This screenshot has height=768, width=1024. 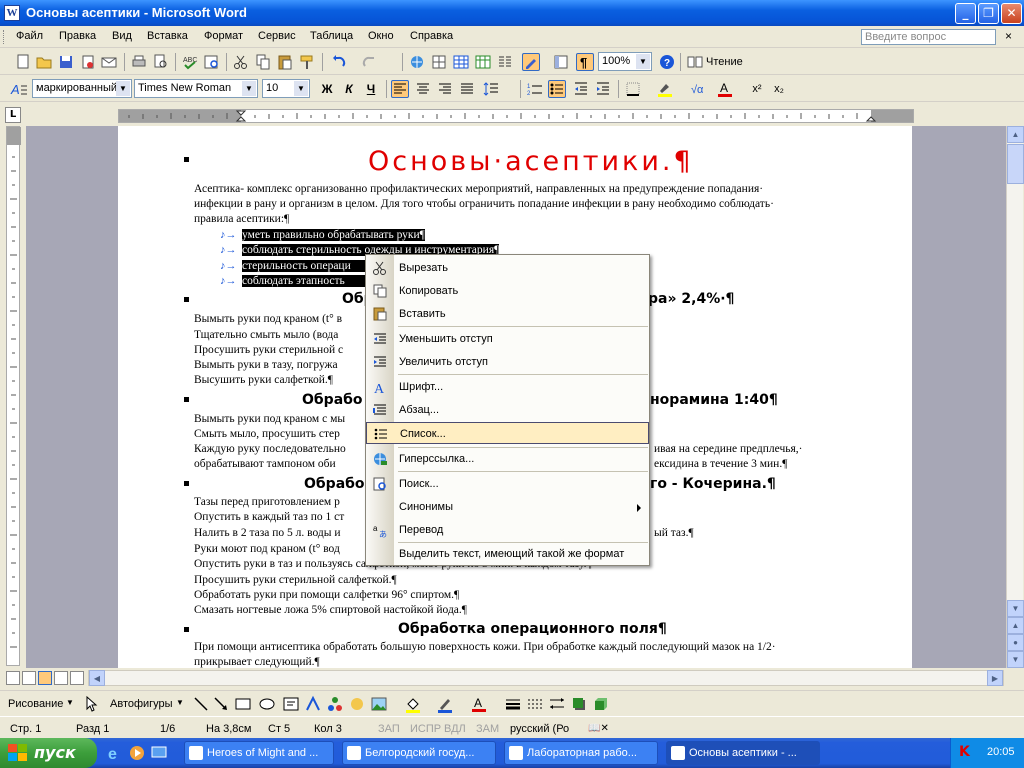 What do you see at coordinates (167, 36) in the screenshot?
I see `menu-insert: Вставка` at bounding box center [167, 36].